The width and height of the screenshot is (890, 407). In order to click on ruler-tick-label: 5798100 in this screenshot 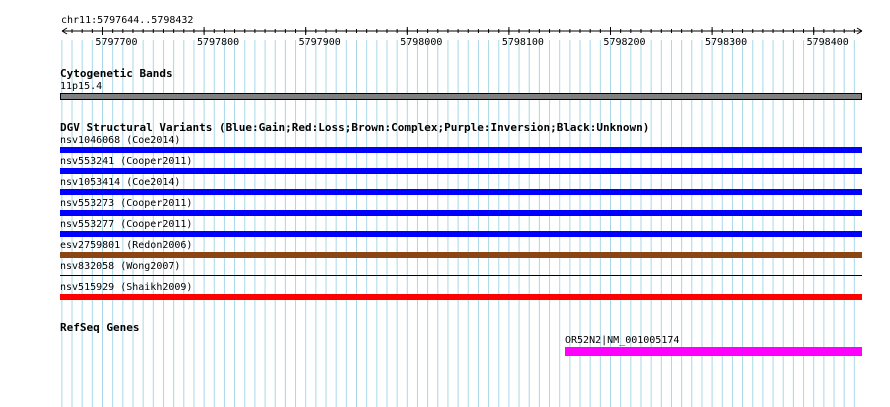, I will do `click(523, 42)`.